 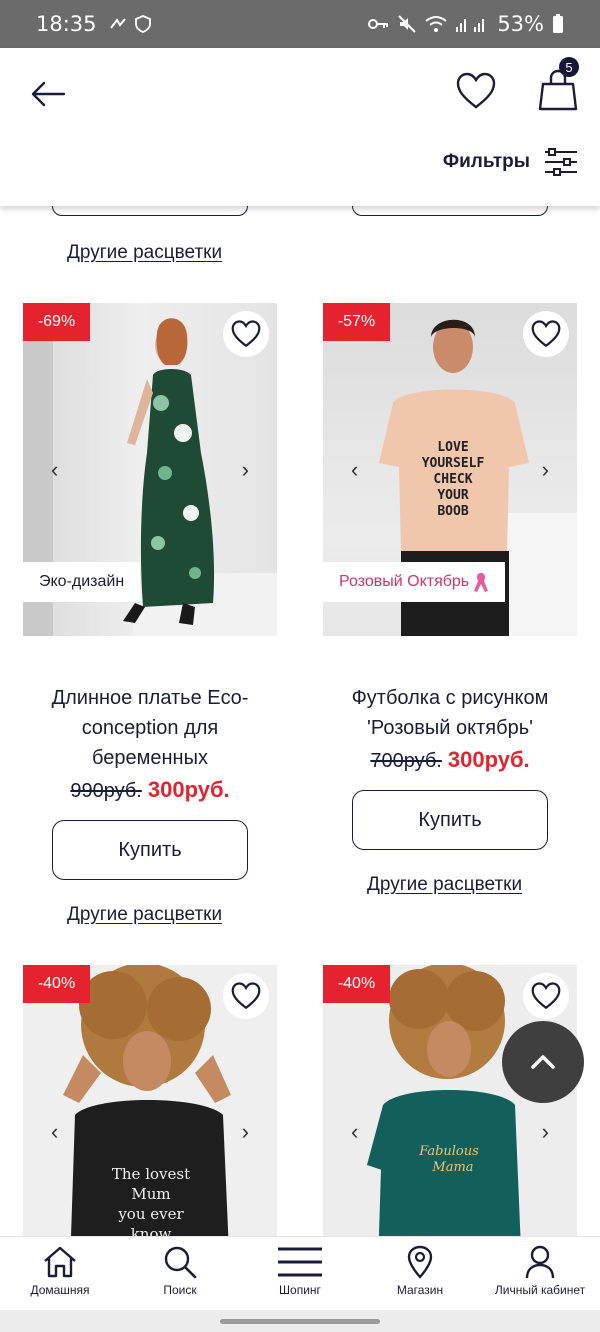 I want to click on svg-text: CHECK, so click(x=452, y=479).